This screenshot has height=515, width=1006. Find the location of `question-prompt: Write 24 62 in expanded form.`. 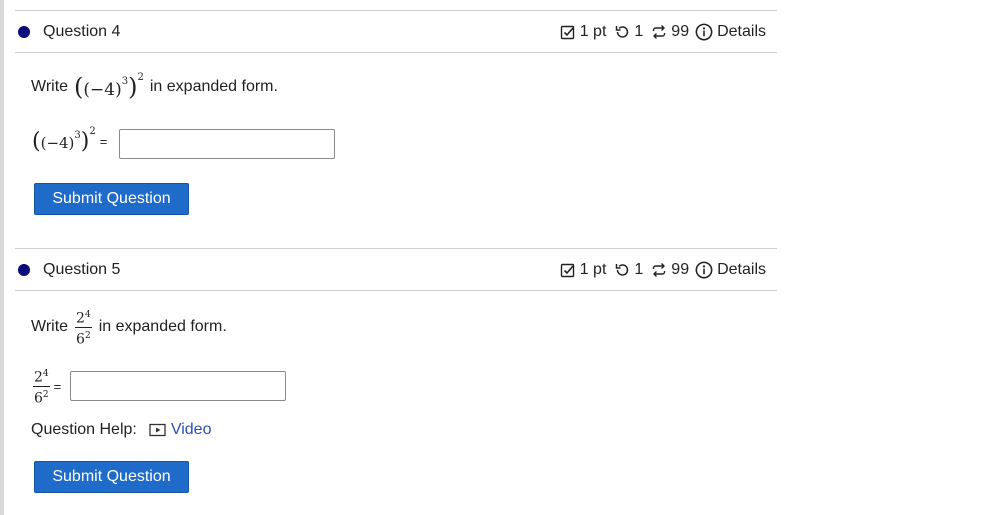

question-prompt: Write 24 62 in expanded form. is located at coordinates (129, 327).